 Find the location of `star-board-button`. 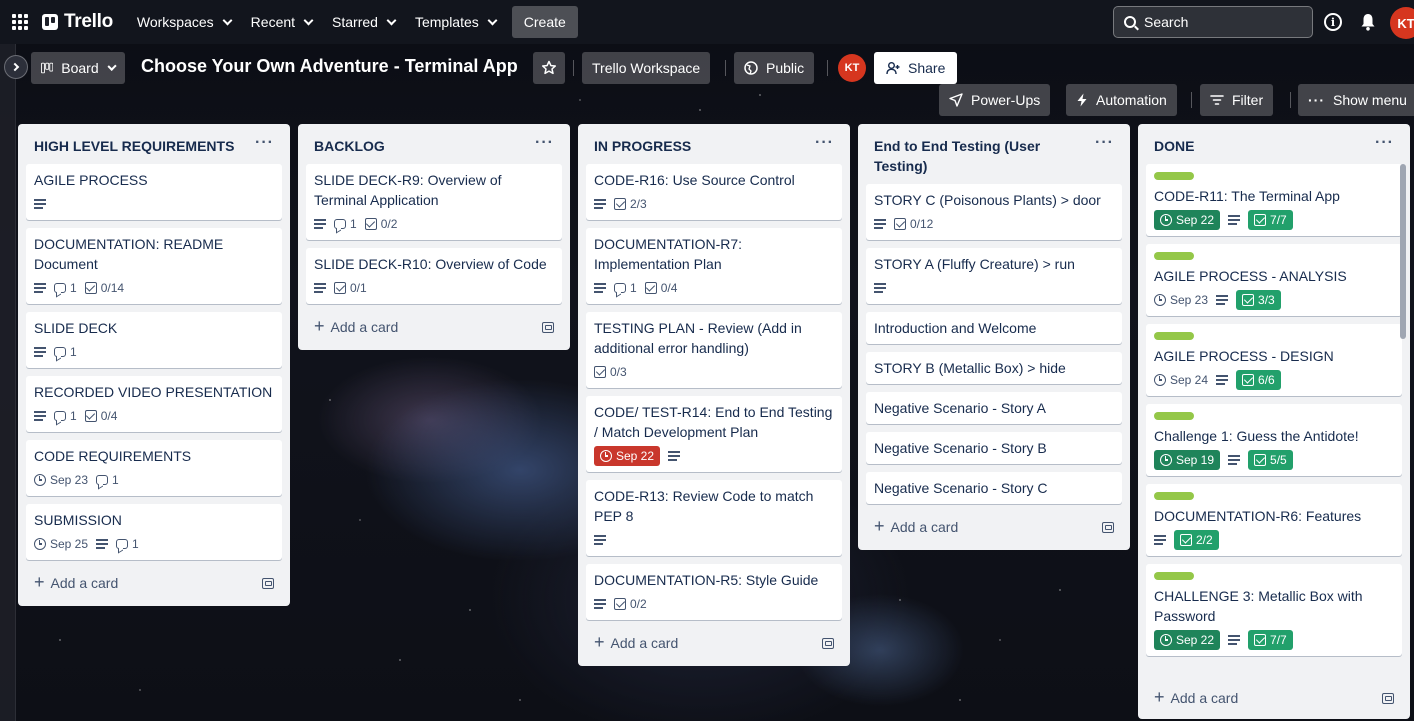

star-board-button is located at coordinates (549, 68).